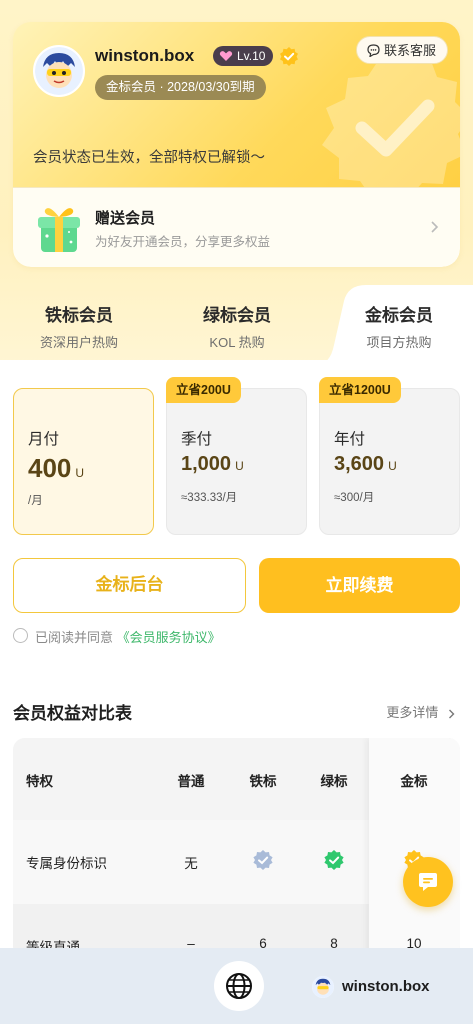 This screenshot has height=1024, width=473. What do you see at coordinates (399, 342) in the screenshot?
I see `tab-gold-subtitle: 项目方热购` at bounding box center [399, 342].